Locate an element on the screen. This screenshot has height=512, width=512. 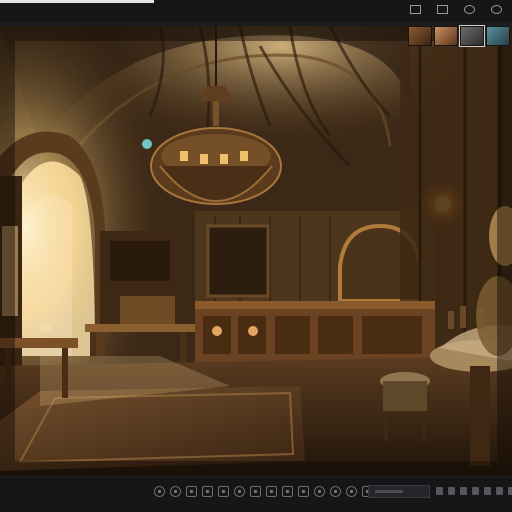
more-icon is located at coordinates (487, 491).